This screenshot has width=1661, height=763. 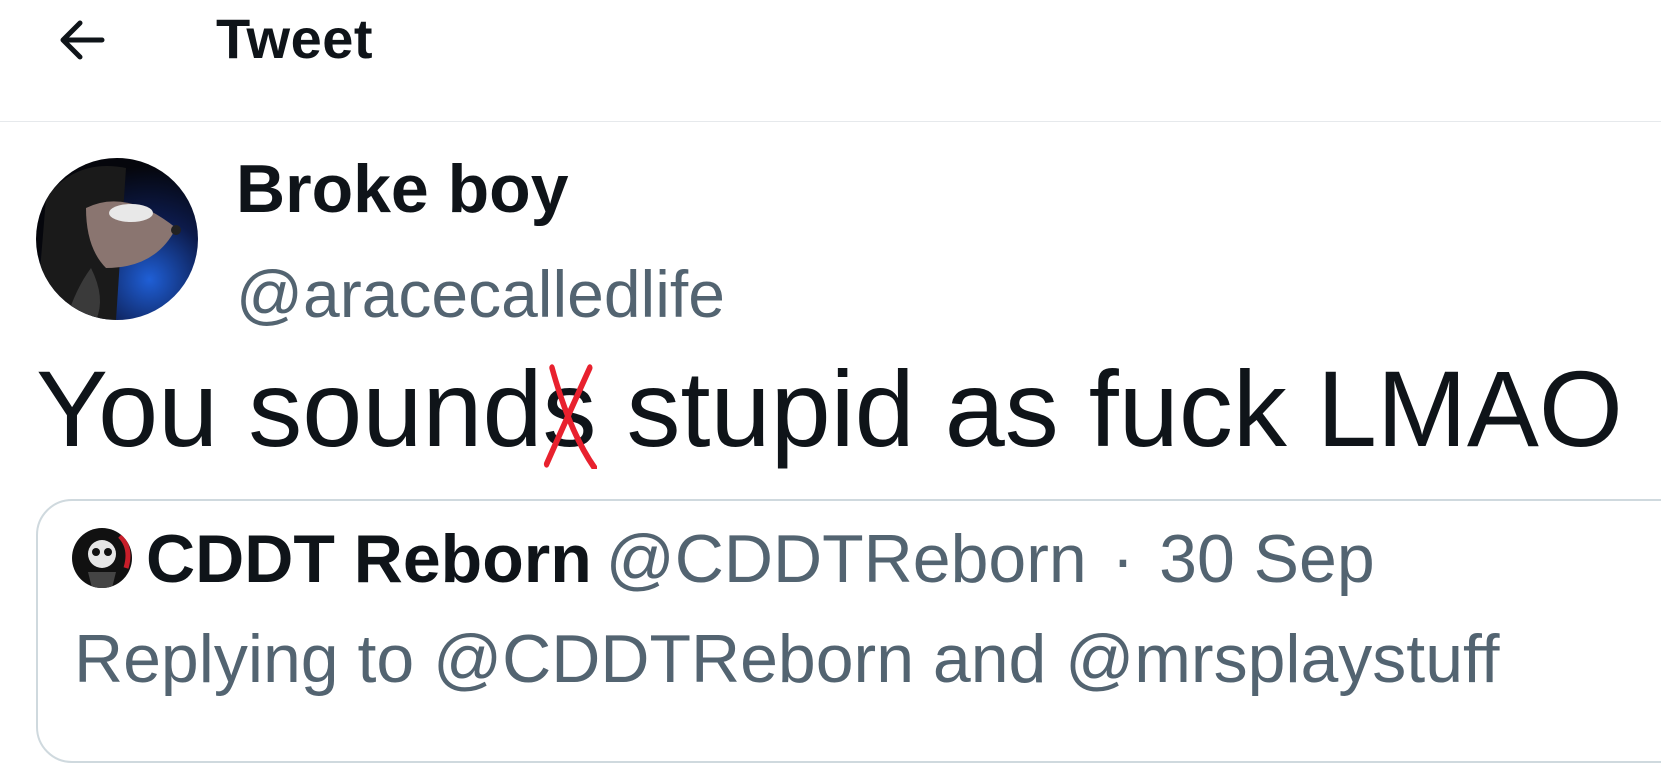 I want to click on author-name: Broke boy, so click(x=402, y=189).